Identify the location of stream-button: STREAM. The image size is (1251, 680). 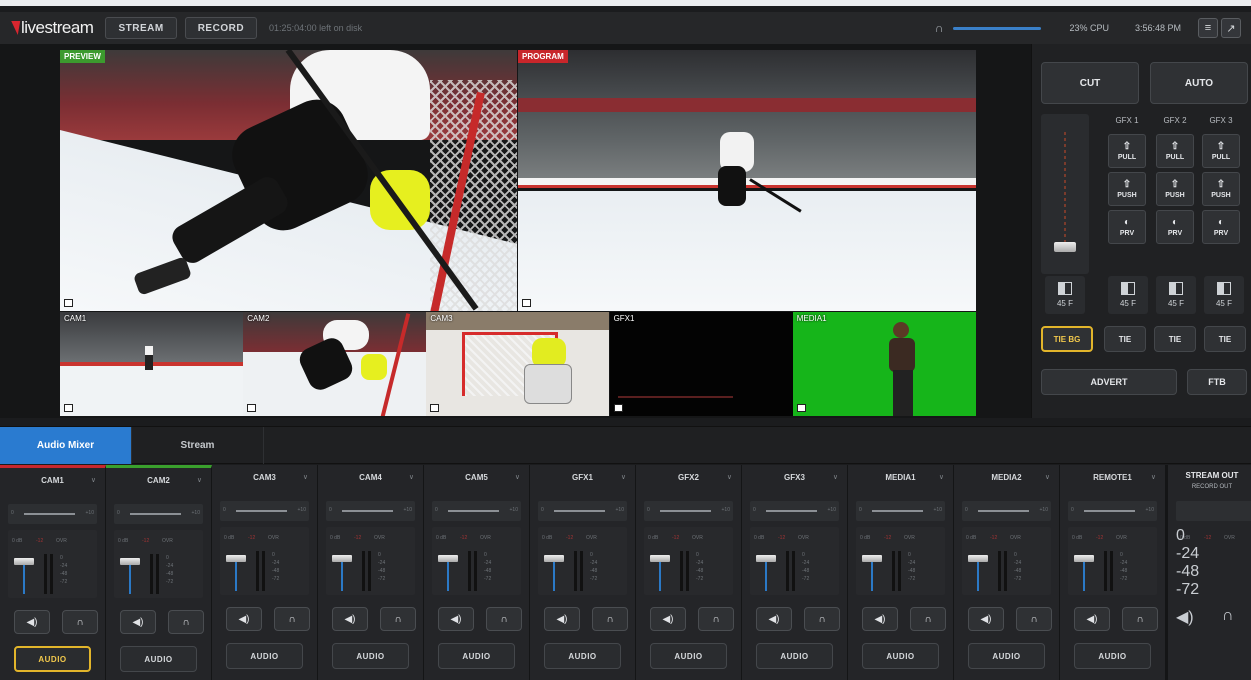
(141, 28).